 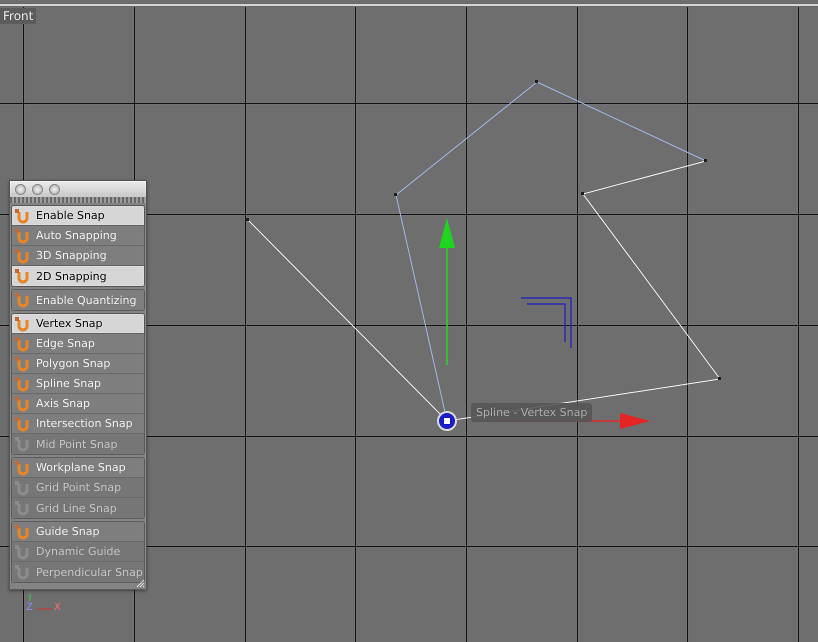 I want to click on snap-tooltip: Spline - Vertex Snap, so click(x=531, y=412).